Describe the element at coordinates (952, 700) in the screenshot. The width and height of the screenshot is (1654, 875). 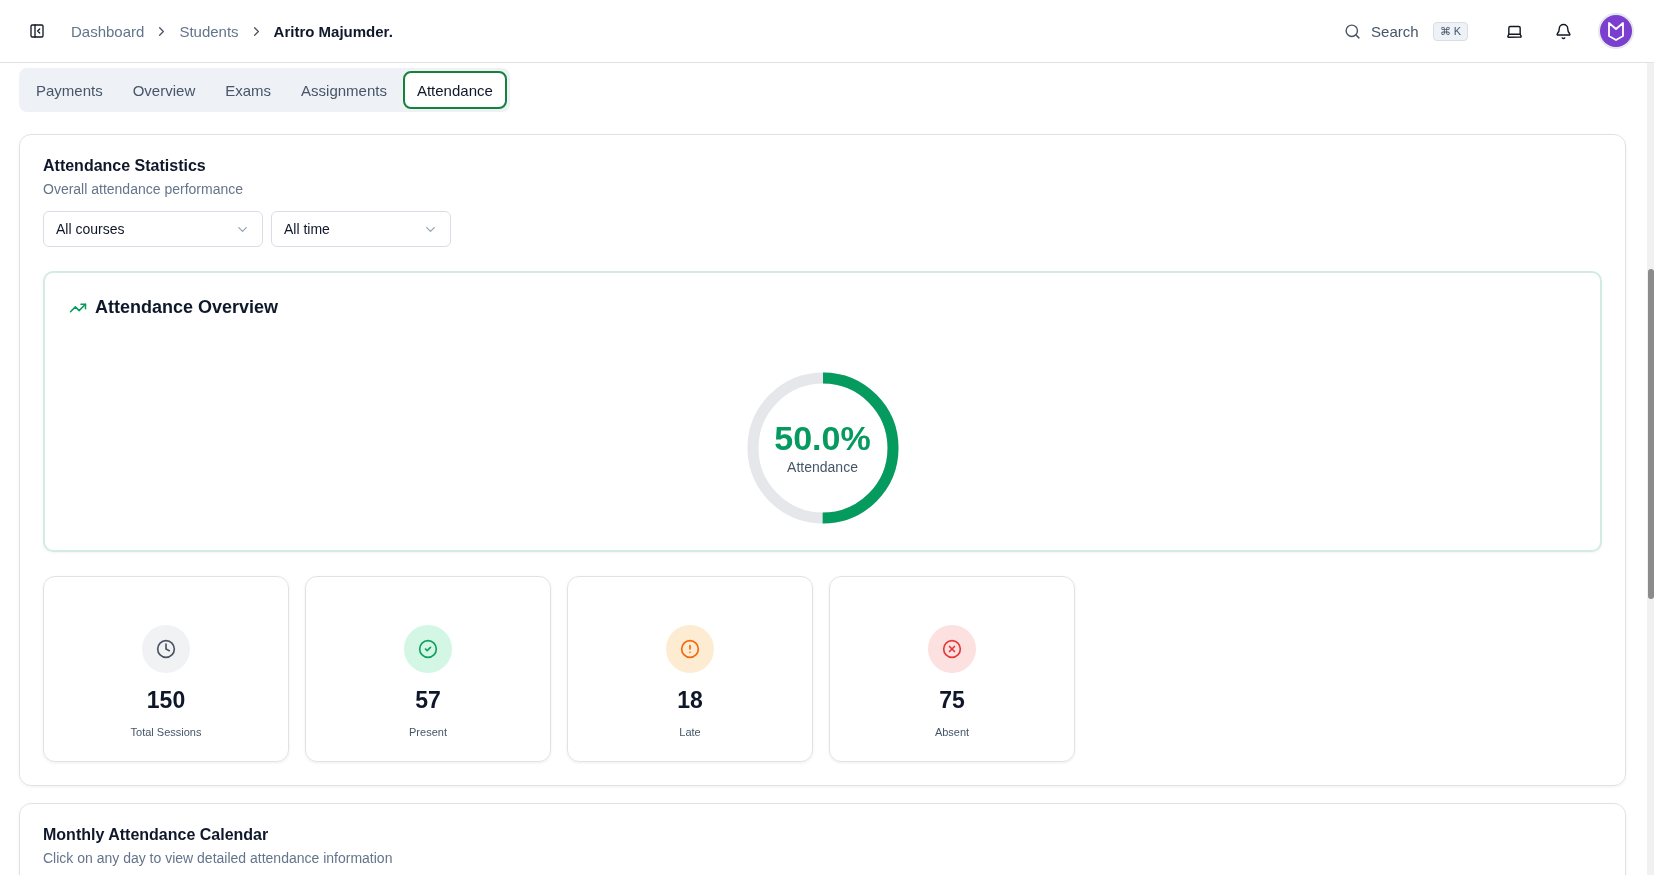
I see `stat-value: 75` at that location.